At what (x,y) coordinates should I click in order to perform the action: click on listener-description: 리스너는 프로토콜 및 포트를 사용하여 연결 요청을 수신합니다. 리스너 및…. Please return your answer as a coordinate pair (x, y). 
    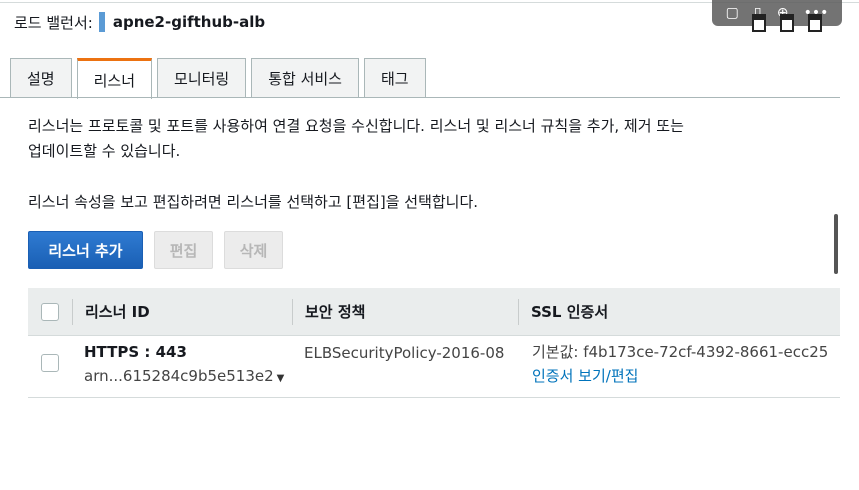
    Looking at the image, I should click on (428, 139).